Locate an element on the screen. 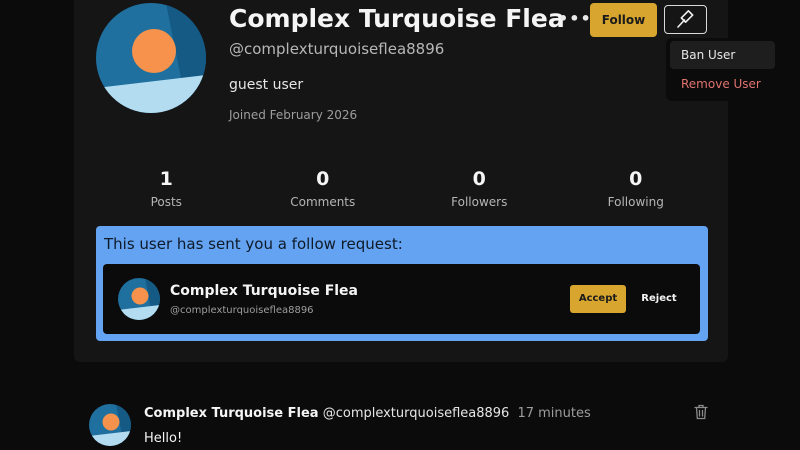 The width and height of the screenshot is (800, 450). requester-handle: @complexturquoiseflea8896 is located at coordinates (242, 310).